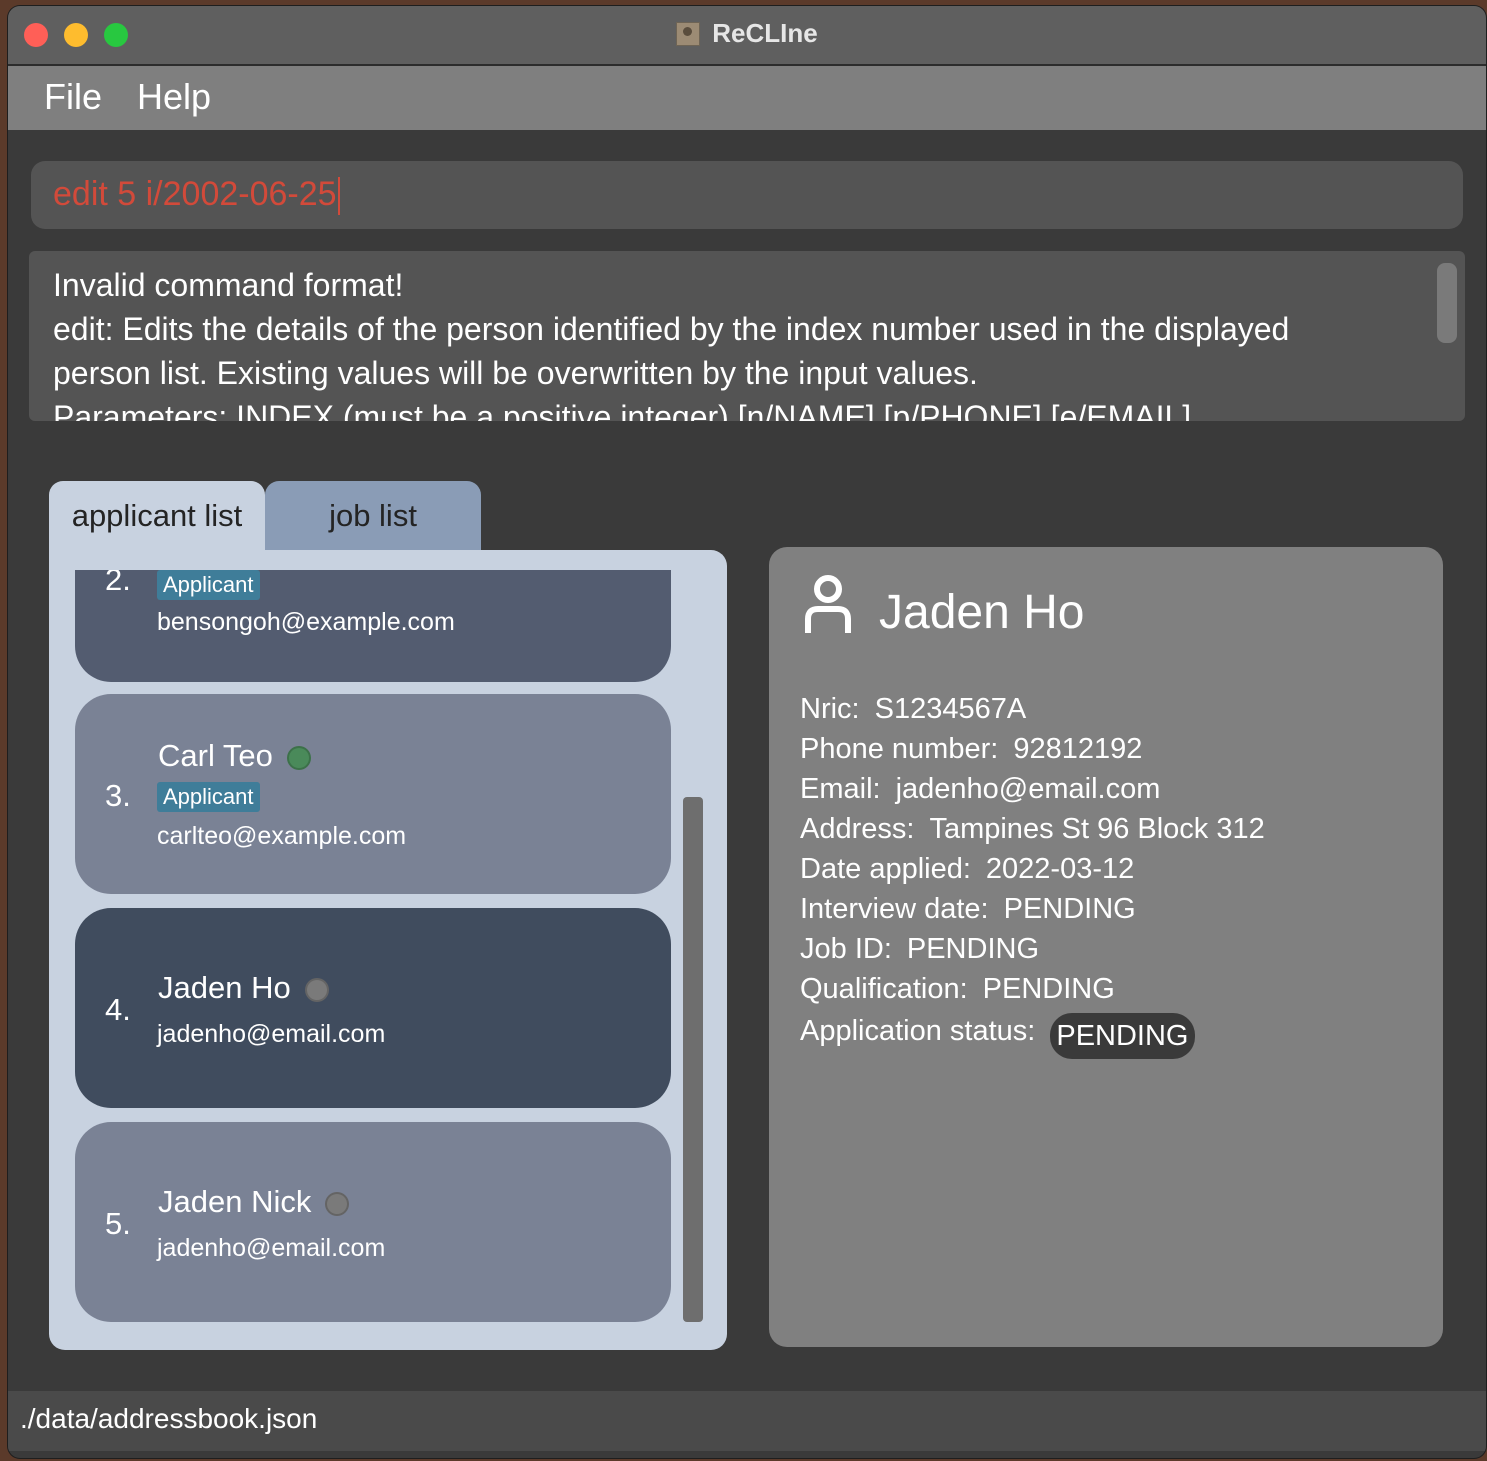 The image size is (1487, 1461). I want to click on card-name-text: Jaden Ho, so click(224, 987).